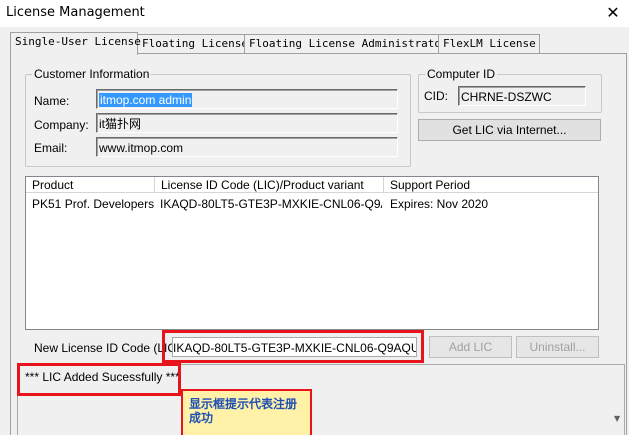  I want to click on column-header-product: Product, so click(90, 185).